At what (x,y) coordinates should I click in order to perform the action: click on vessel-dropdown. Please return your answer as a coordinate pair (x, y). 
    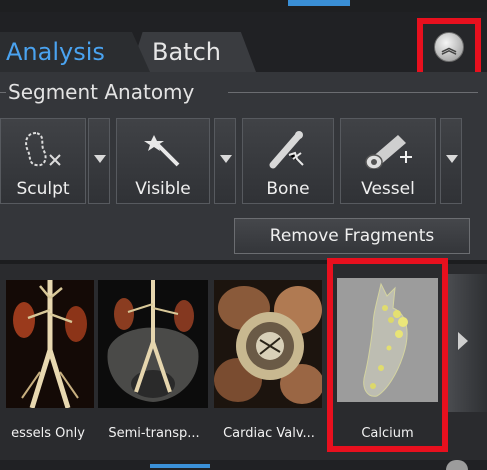
    Looking at the image, I should click on (451, 161).